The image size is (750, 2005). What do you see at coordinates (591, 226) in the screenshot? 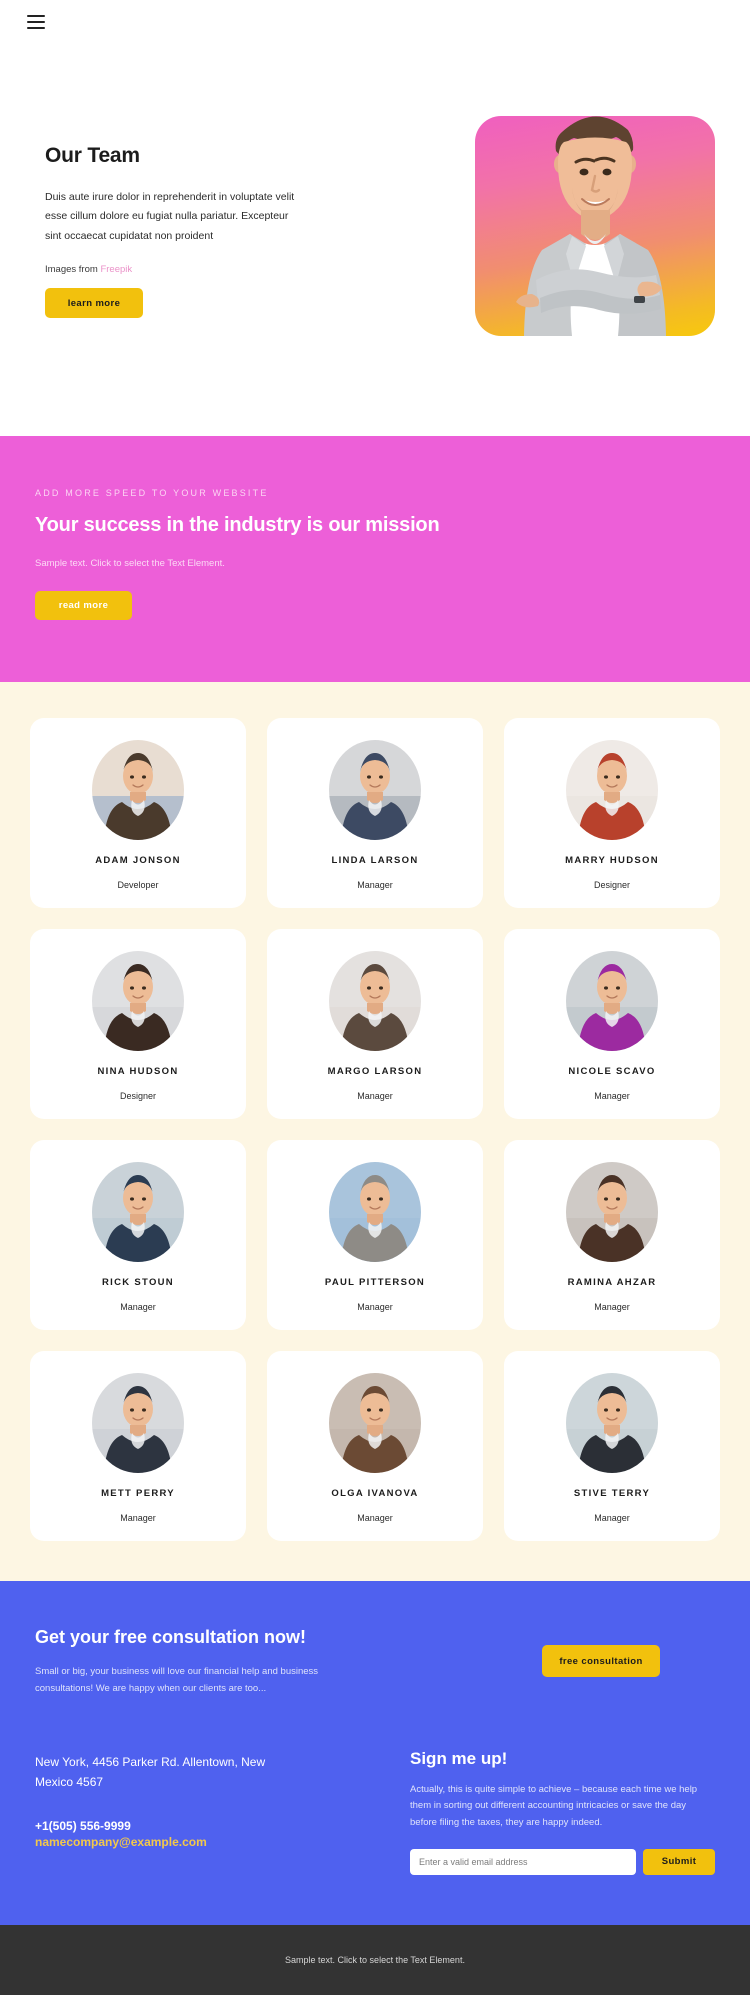
I see `businessman-illustration` at bounding box center [591, 226].